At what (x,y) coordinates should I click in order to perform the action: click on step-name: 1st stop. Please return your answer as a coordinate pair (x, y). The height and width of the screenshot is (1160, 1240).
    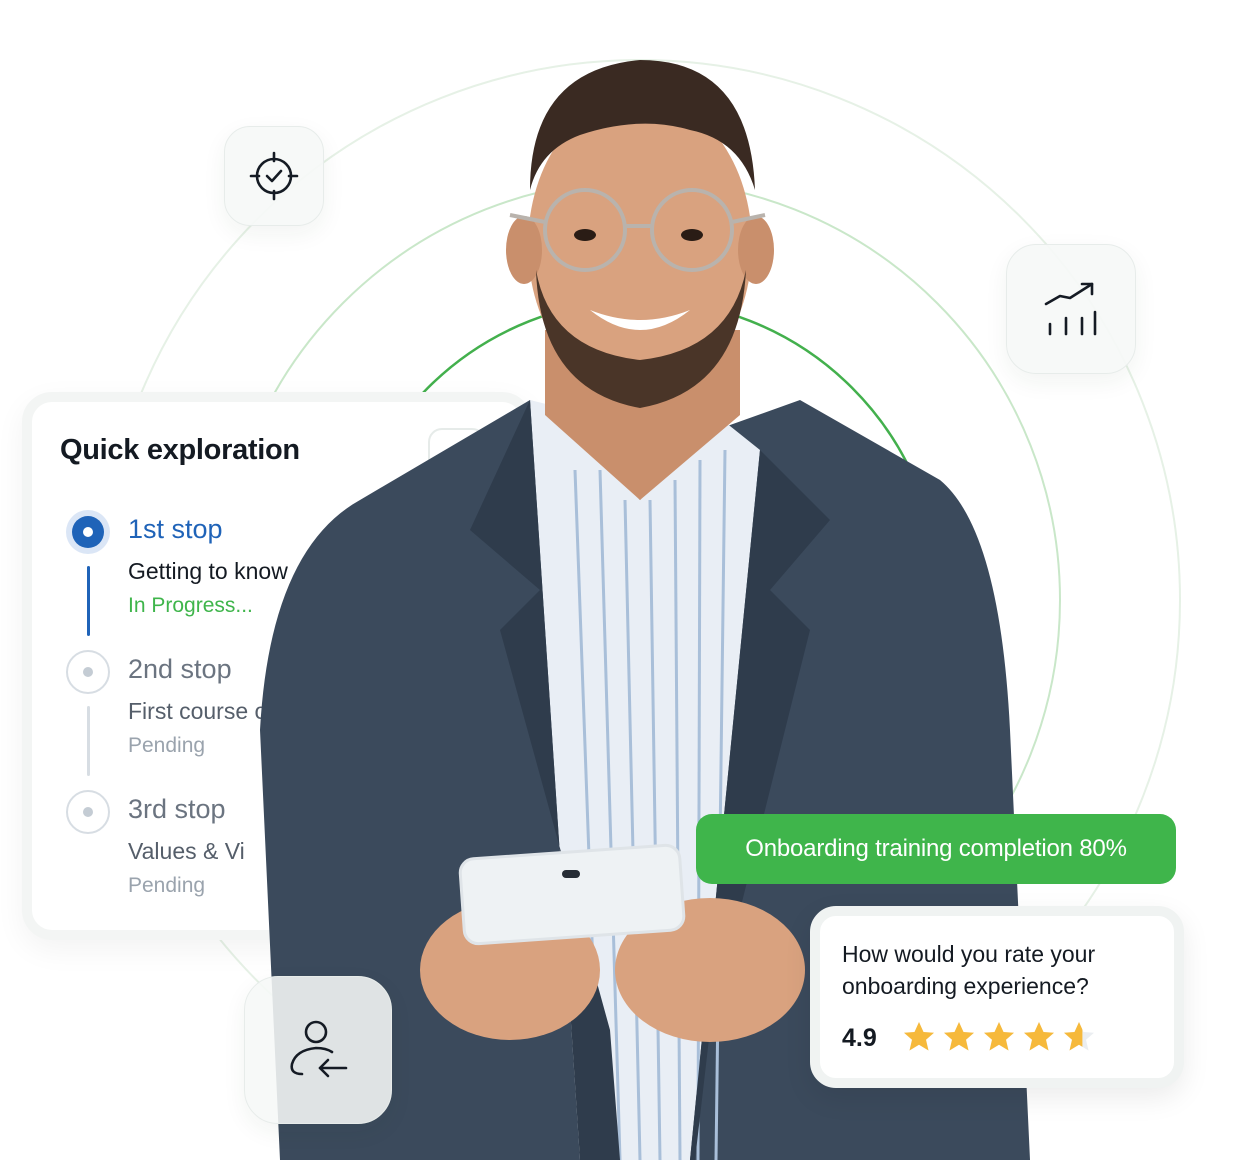
    Looking at the image, I should click on (175, 529).